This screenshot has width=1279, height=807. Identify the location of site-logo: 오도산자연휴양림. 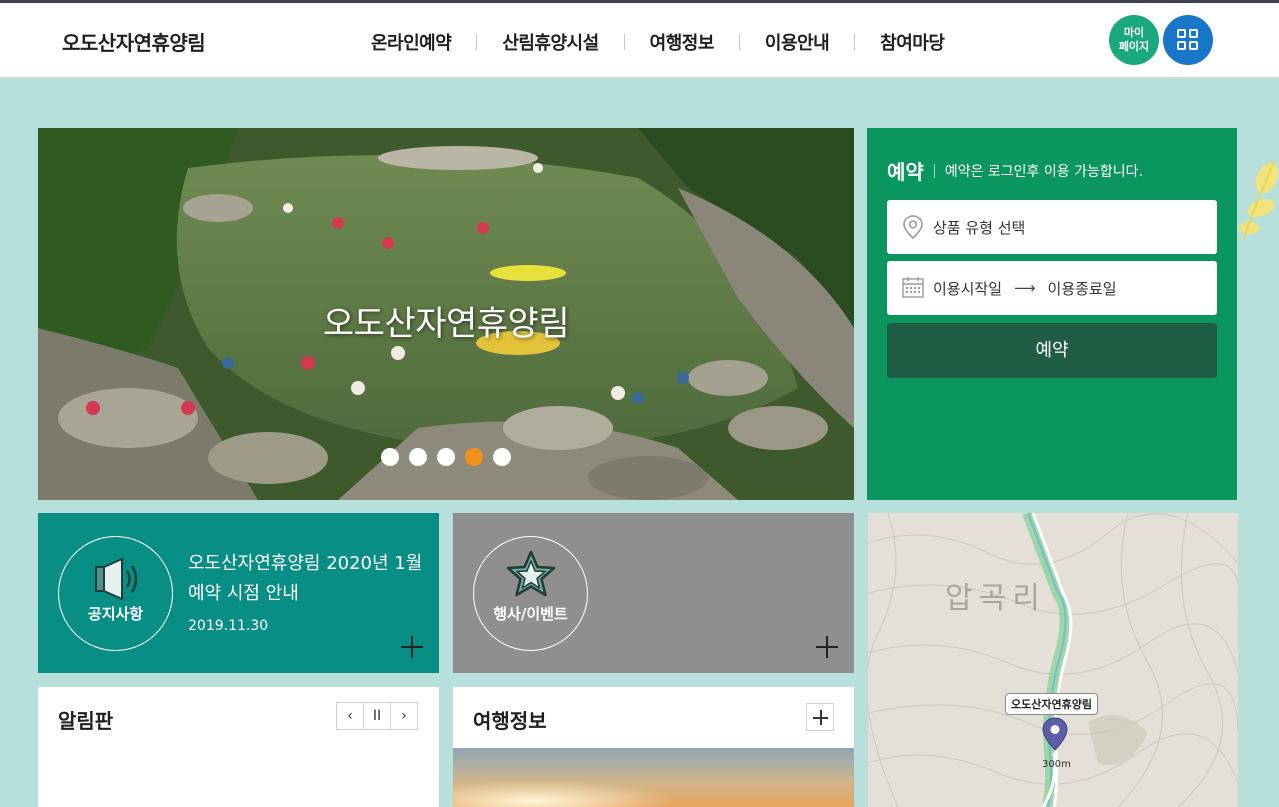
(134, 41).